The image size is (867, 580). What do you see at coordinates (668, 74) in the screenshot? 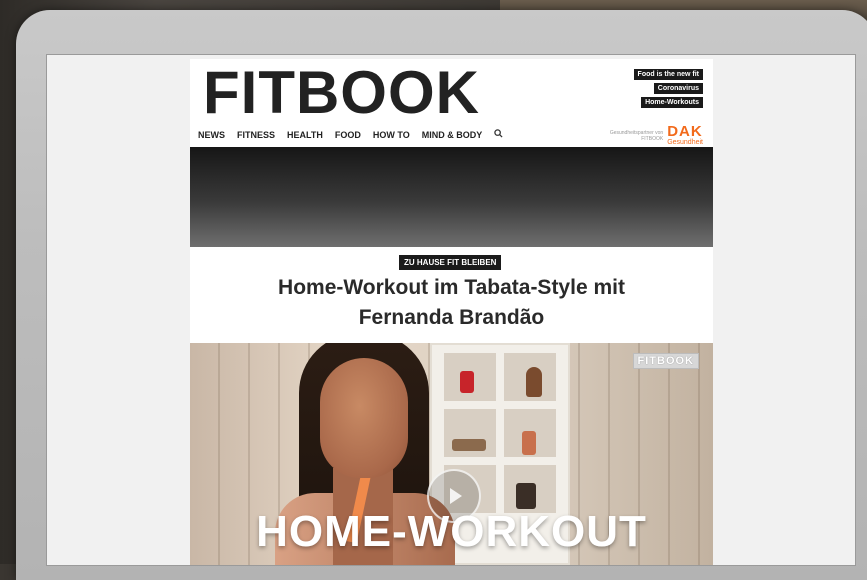
I see `quick-link-food: Food is the new fit` at bounding box center [668, 74].